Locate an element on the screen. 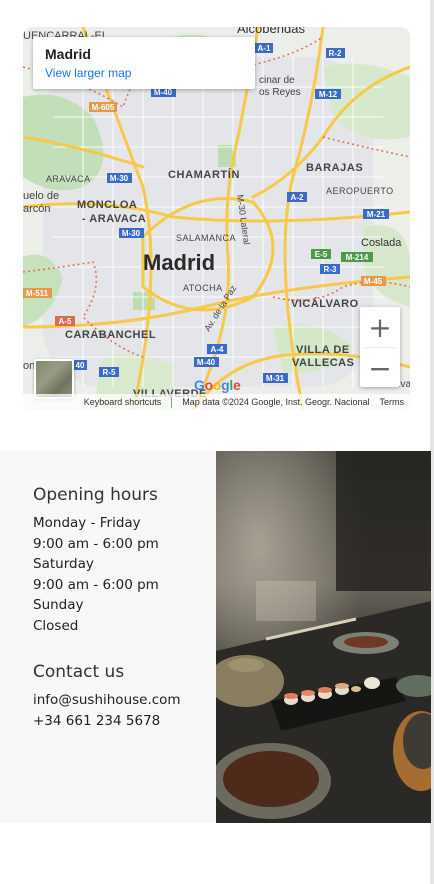 The image size is (434, 884). svg-text: M-605 is located at coordinates (103, 107).